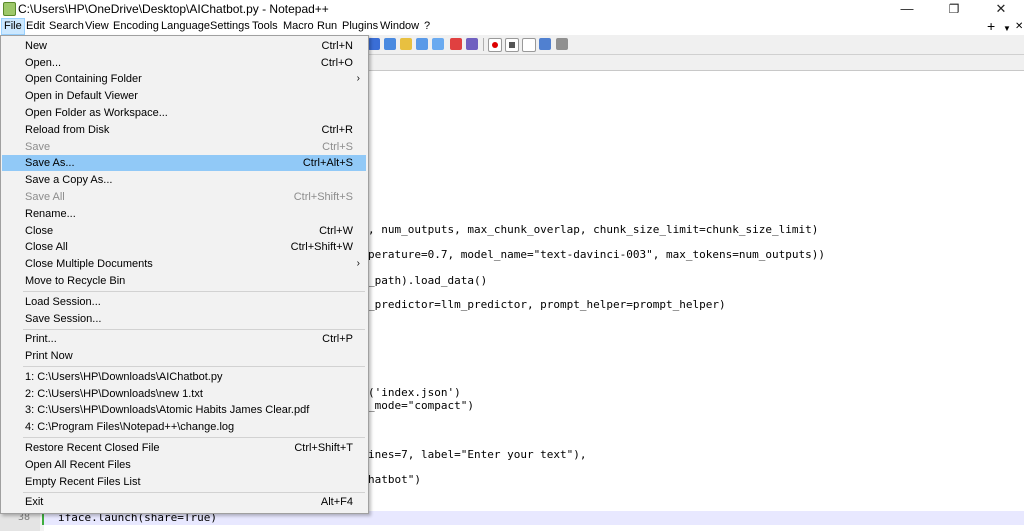 Image resolution: width=1024 pixels, height=531 pixels. What do you see at coordinates (185, 26) in the screenshot?
I see `menu-language: Language` at bounding box center [185, 26].